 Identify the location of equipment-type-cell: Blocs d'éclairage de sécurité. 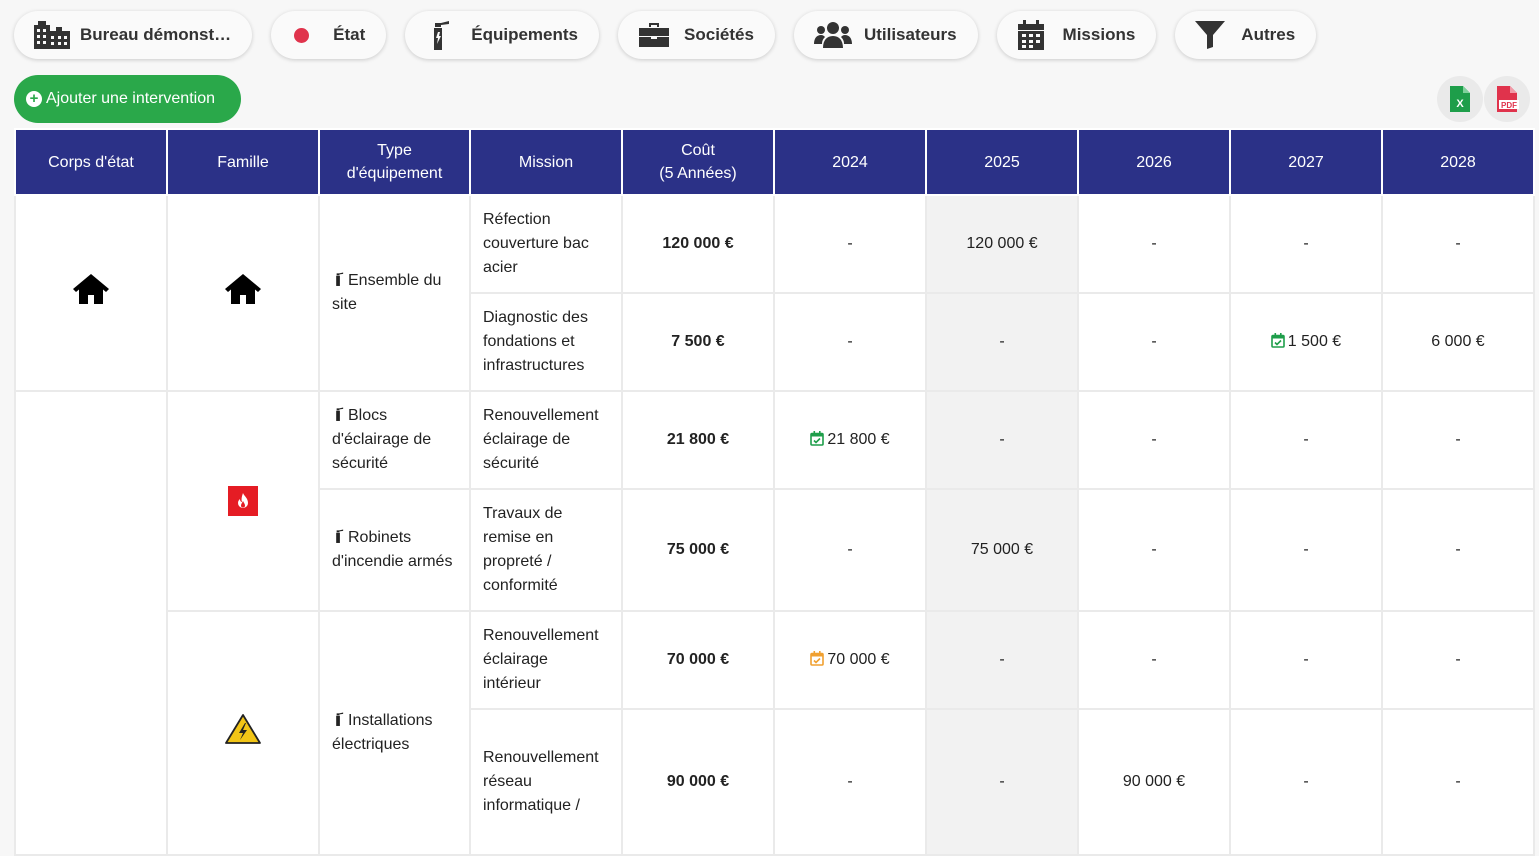
(394, 440).